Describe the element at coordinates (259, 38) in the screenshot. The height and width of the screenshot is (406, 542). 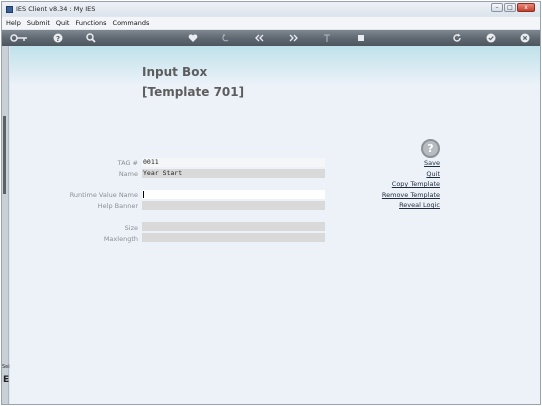
I see `rewind-icon` at that location.